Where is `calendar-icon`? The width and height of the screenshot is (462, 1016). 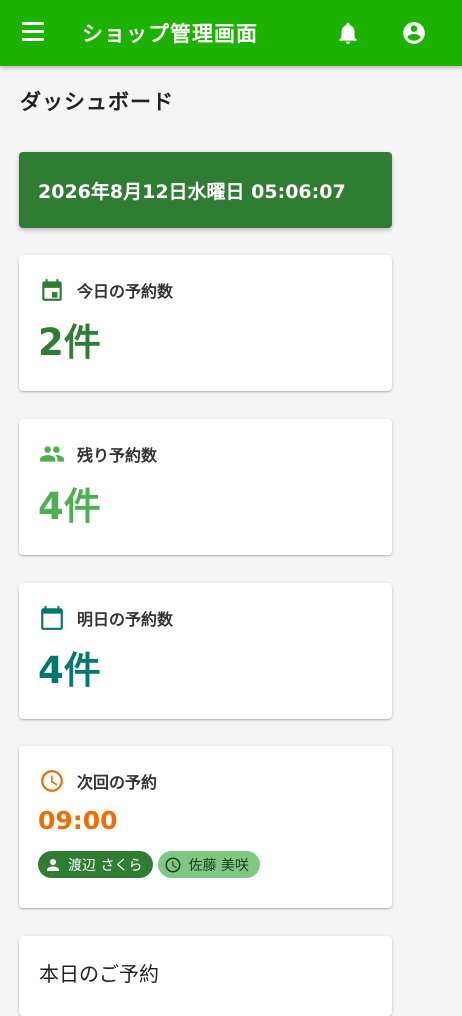
calendar-icon is located at coordinates (52, 618).